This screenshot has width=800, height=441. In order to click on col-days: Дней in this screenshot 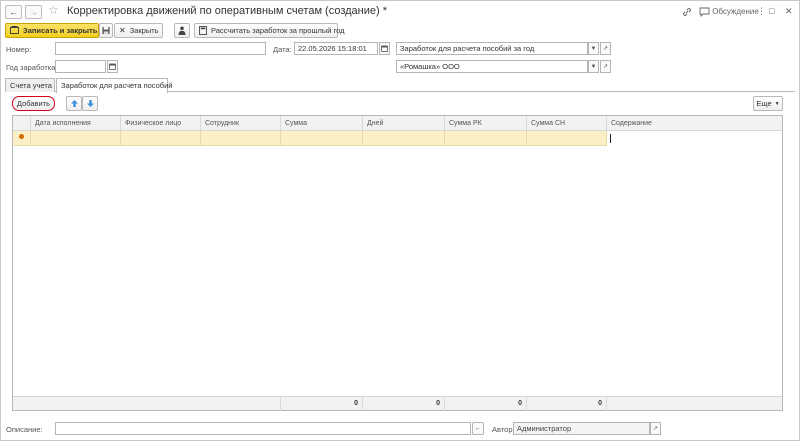, I will do `click(404, 123)`.